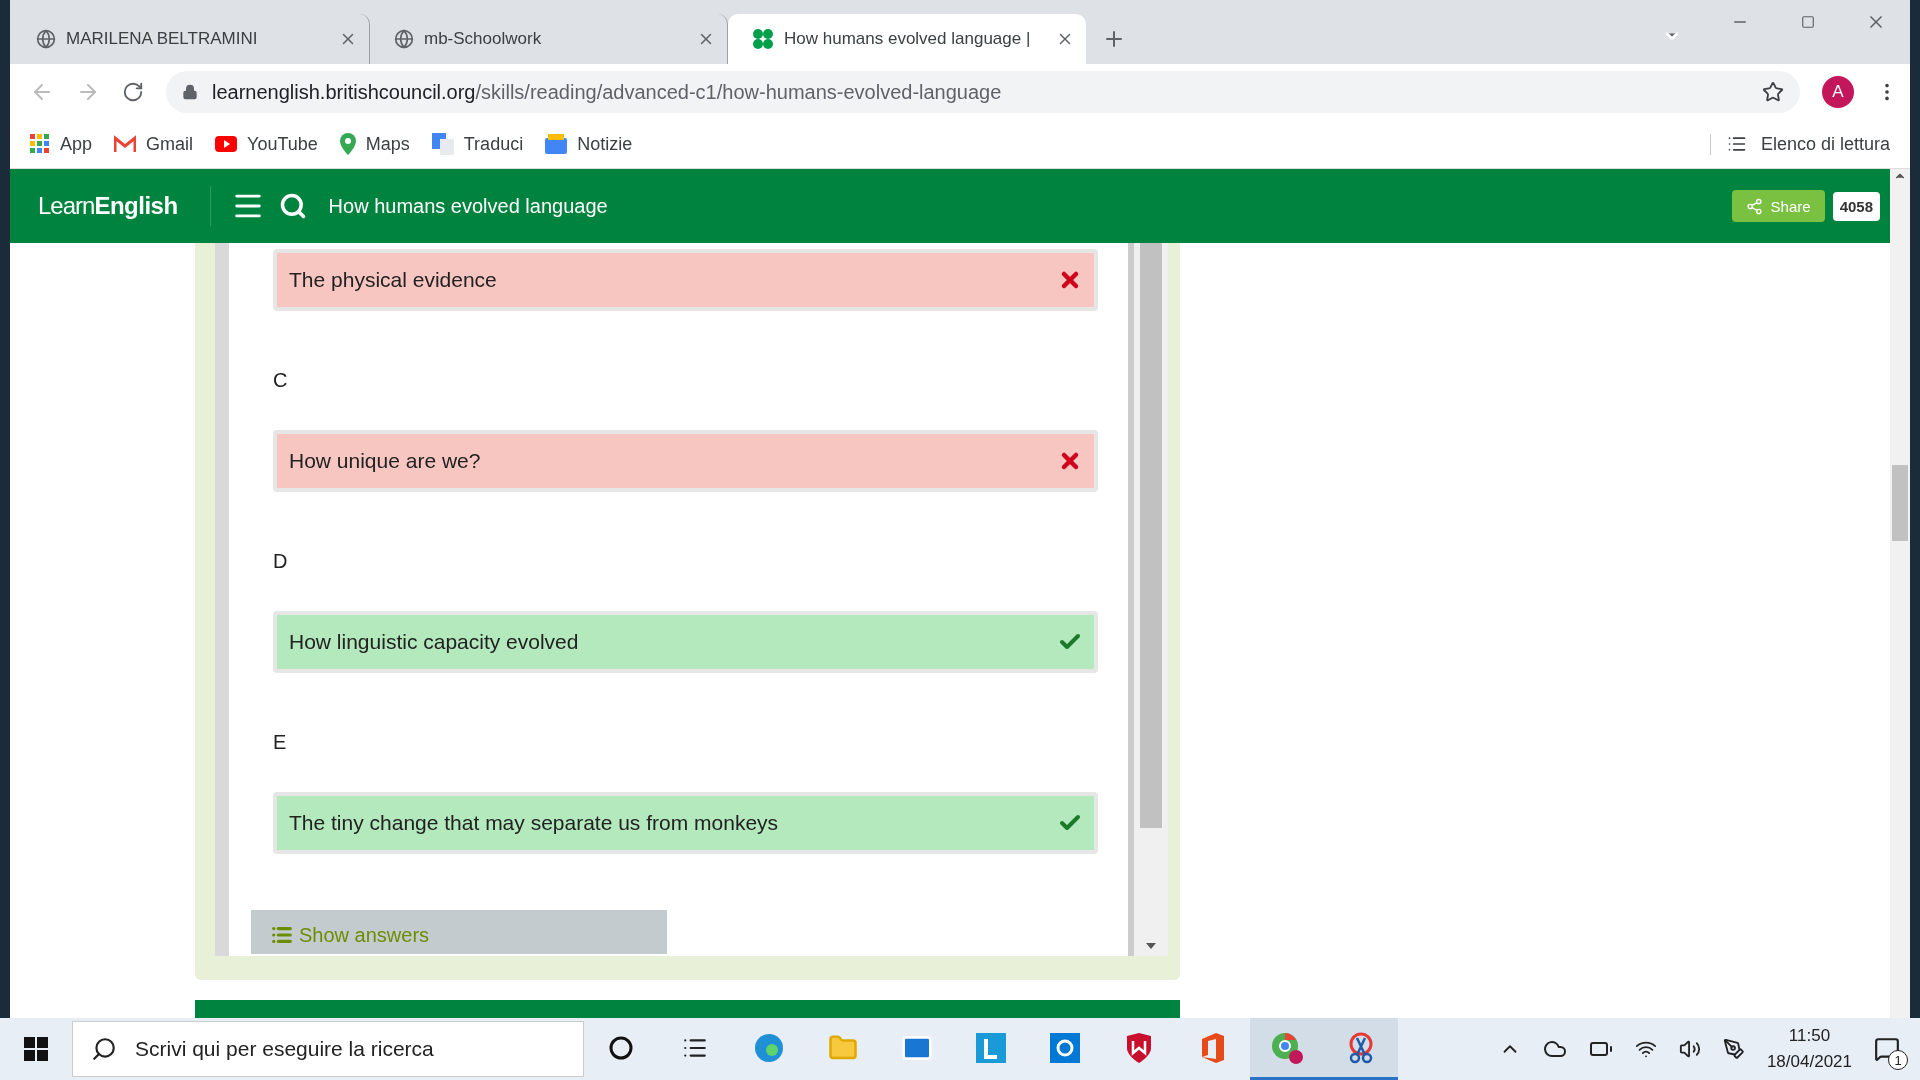  What do you see at coordinates (1799, 144) in the screenshot?
I see `reading-list-link: Elenco di lettura` at bounding box center [1799, 144].